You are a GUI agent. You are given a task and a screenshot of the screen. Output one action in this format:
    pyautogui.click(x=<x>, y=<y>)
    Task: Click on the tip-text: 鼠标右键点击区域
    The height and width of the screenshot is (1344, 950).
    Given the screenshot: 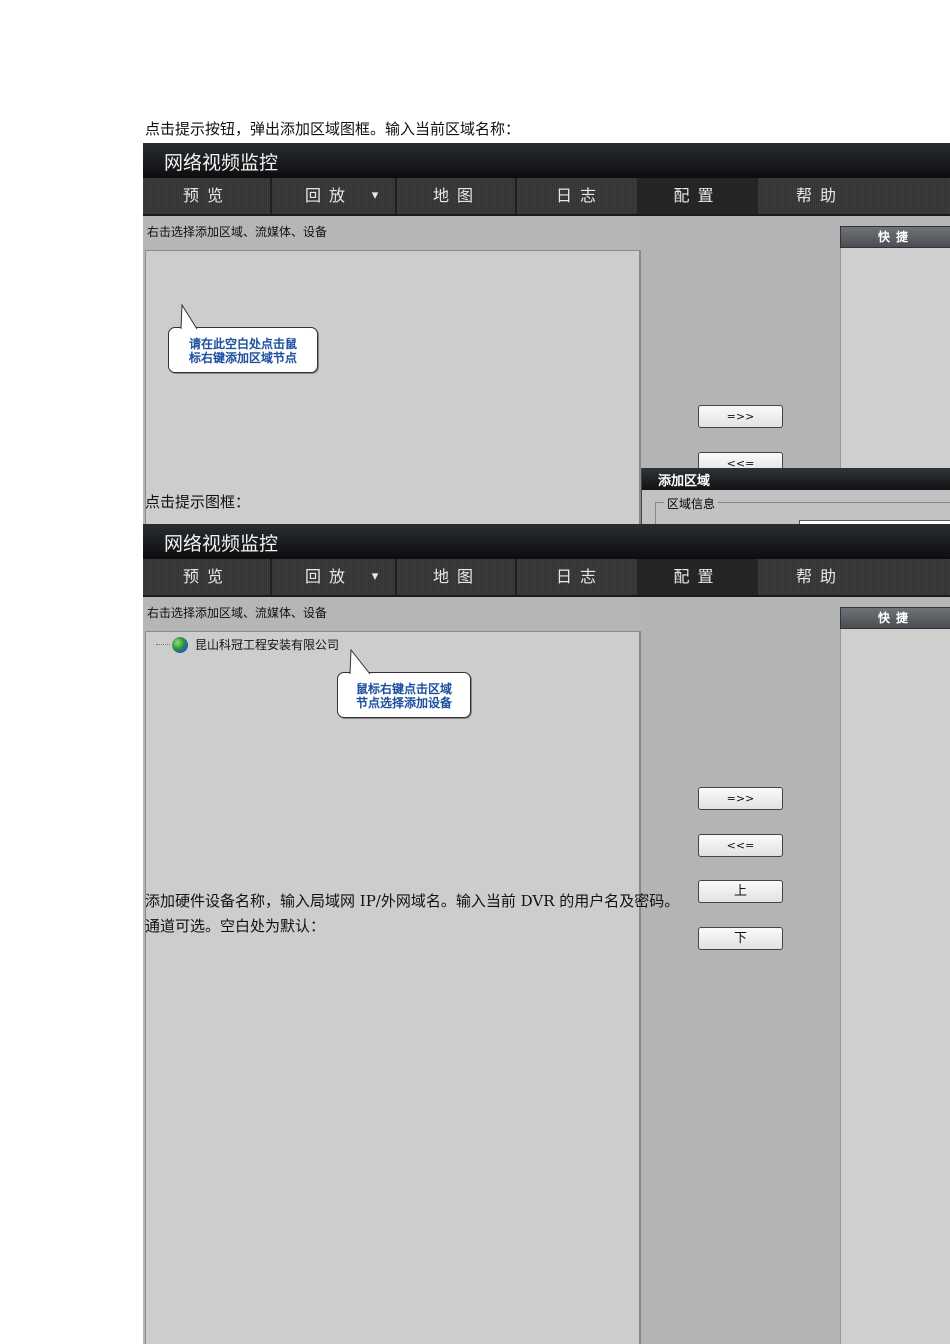 What is the action you would take?
    pyautogui.click(x=403, y=689)
    